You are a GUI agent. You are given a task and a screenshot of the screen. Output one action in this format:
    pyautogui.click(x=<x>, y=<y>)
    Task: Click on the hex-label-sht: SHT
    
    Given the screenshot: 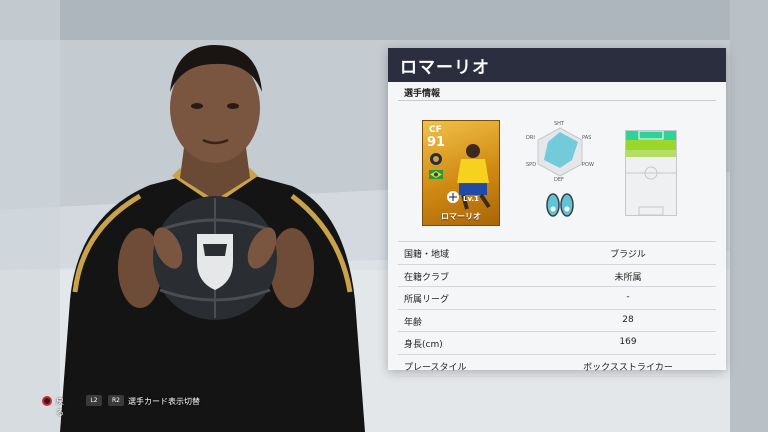 What is the action you would take?
    pyautogui.click(x=559, y=124)
    